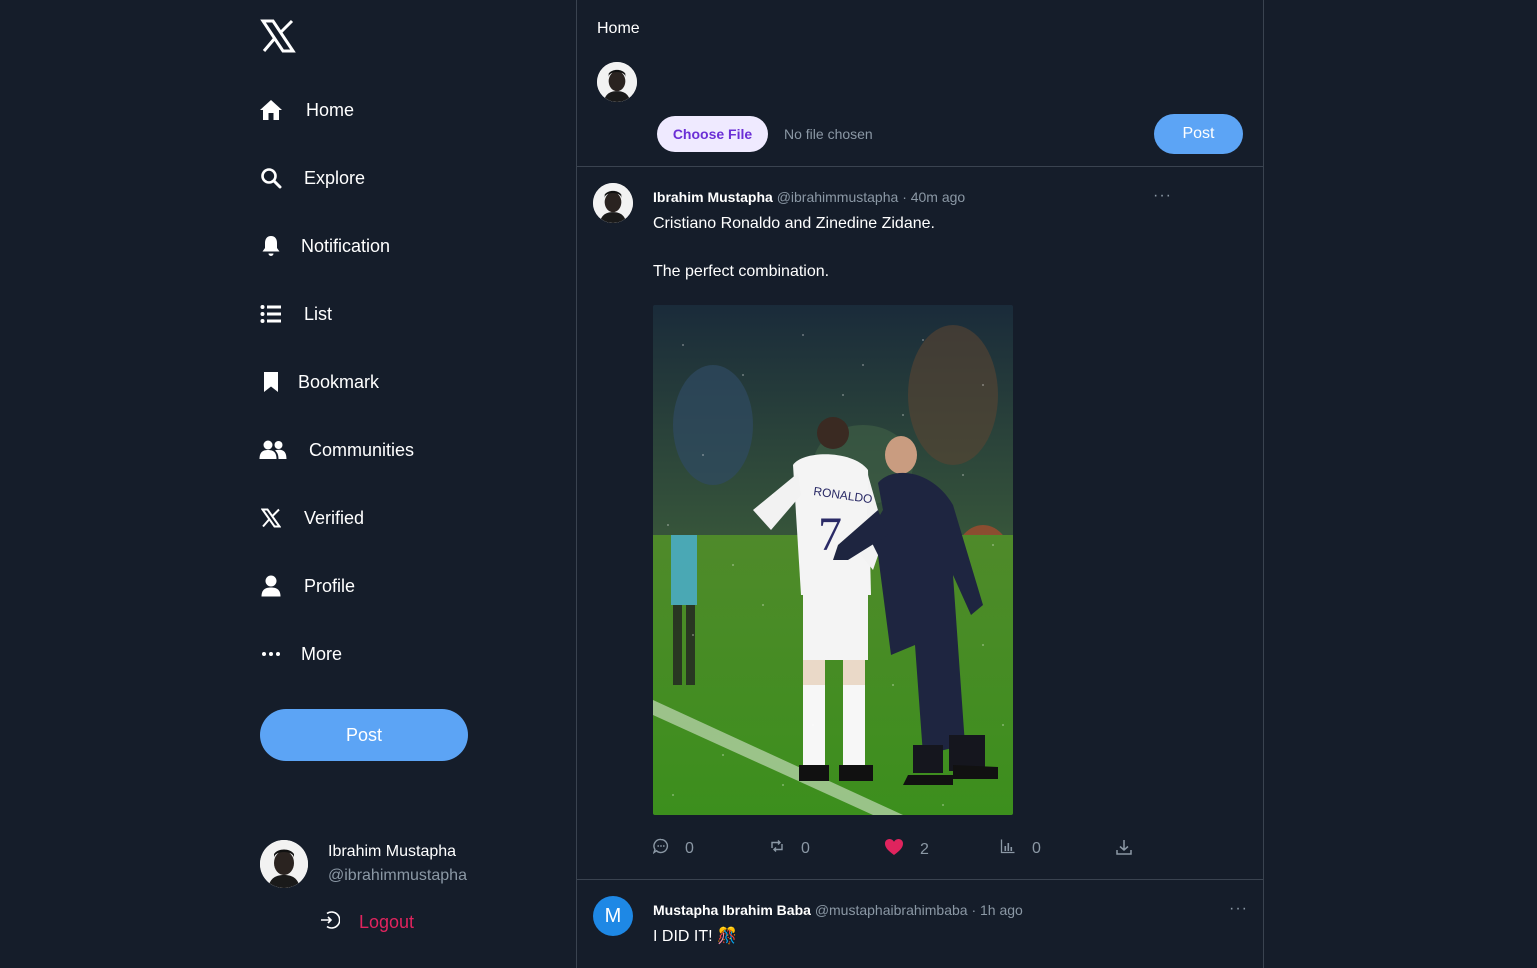 This screenshot has height=968, width=1537. I want to click on tweet-text-line: The perfect combination., so click(741, 271).